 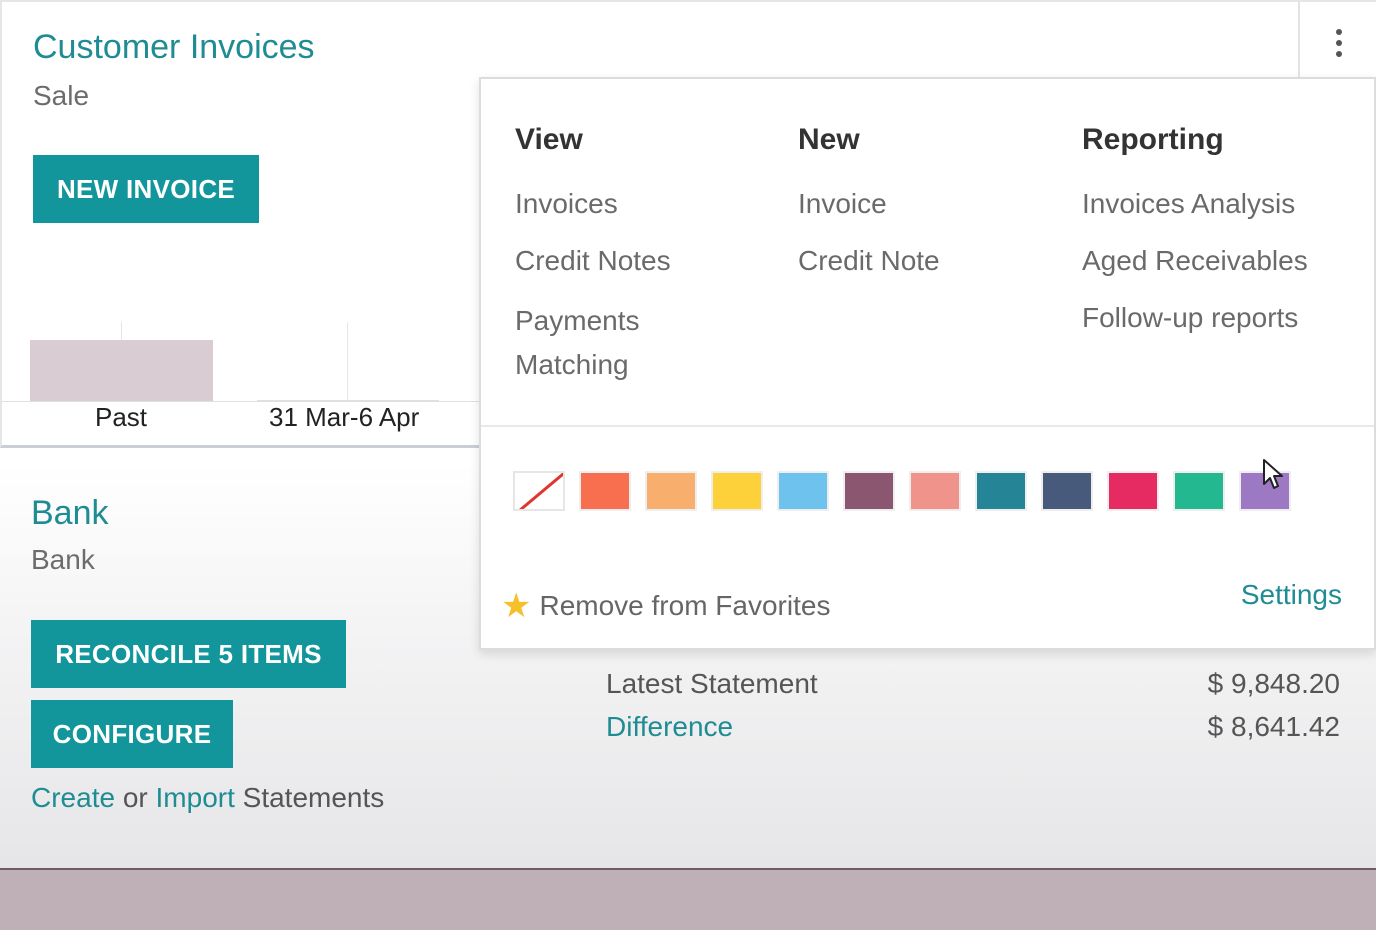 I want to click on menu-item-payments-matching: Payments Matching, so click(x=605, y=343).